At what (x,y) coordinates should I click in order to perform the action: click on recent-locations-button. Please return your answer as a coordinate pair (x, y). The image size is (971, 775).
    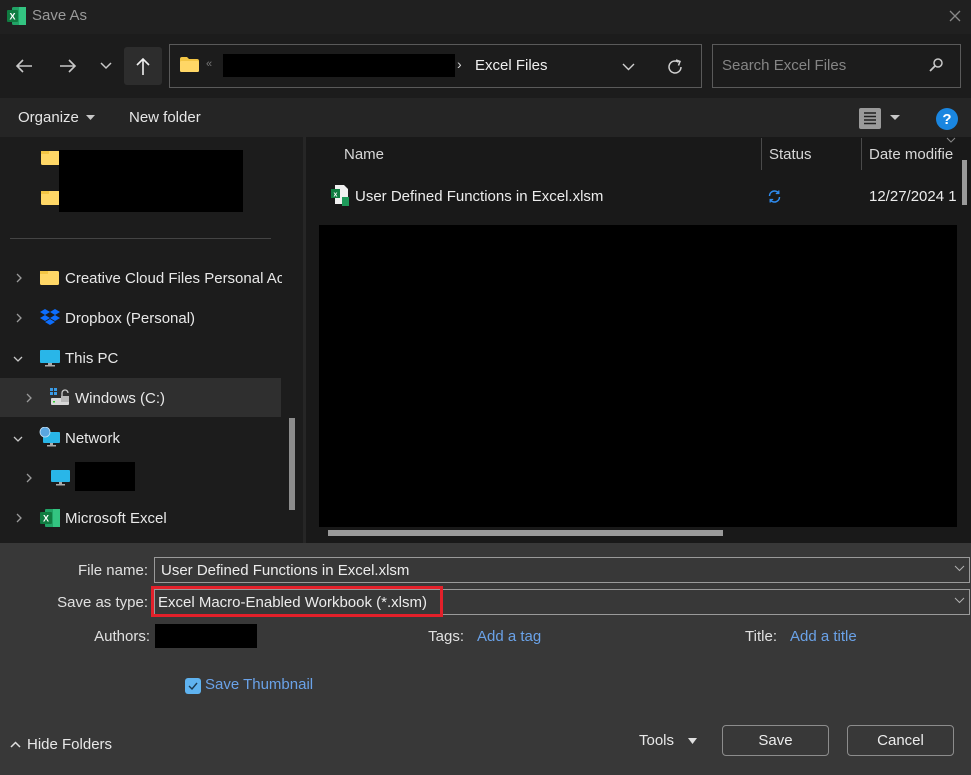
    Looking at the image, I should click on (106, 66).